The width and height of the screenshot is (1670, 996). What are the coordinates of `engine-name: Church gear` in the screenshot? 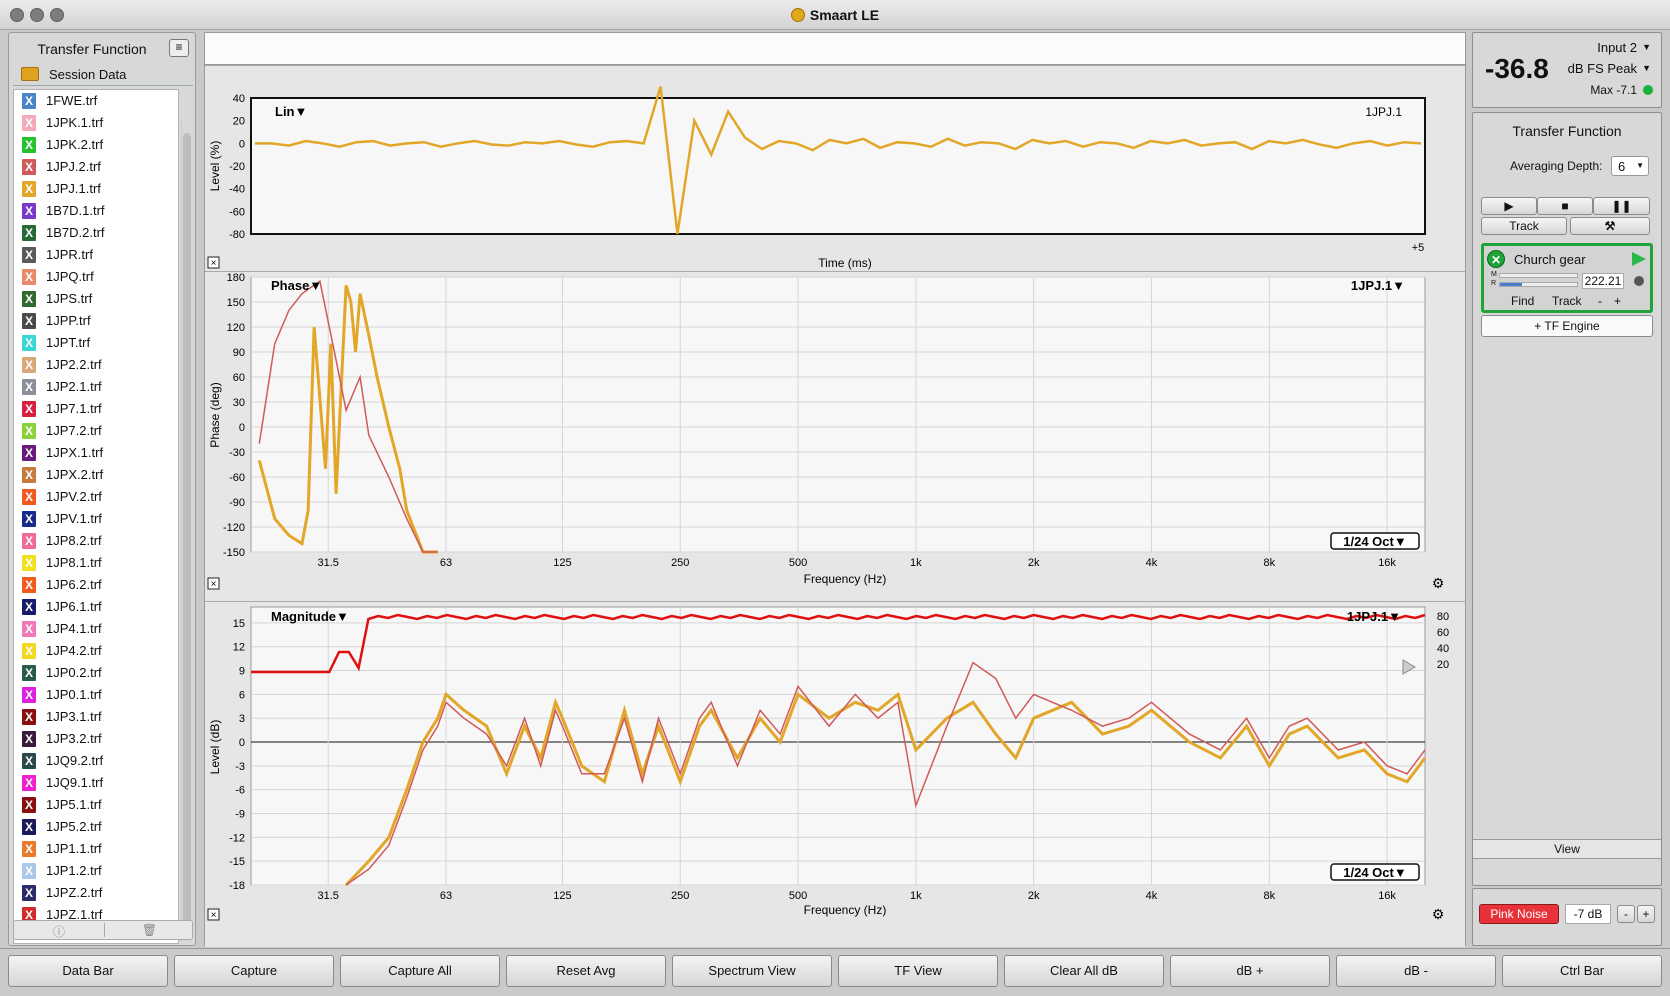 It's located at (1550, 259).